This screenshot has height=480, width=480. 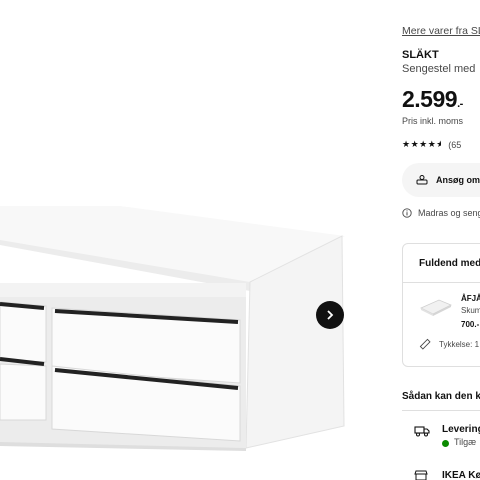 I want to click on complete-item-thickness: Tykkelse: 1, so click(x=459, y=344).